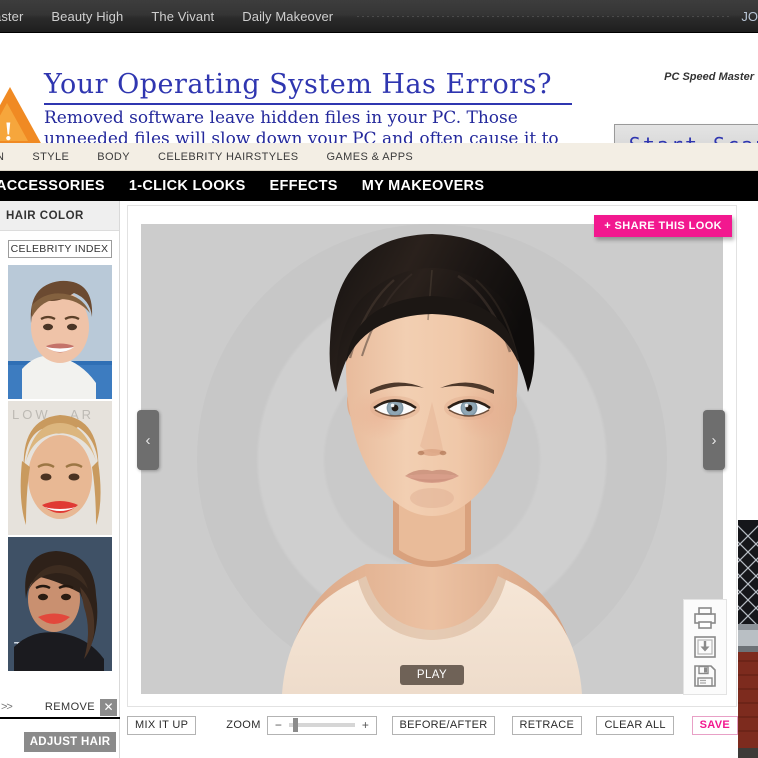  I want to click on previous-look-button: ‹, so click(148, 440).